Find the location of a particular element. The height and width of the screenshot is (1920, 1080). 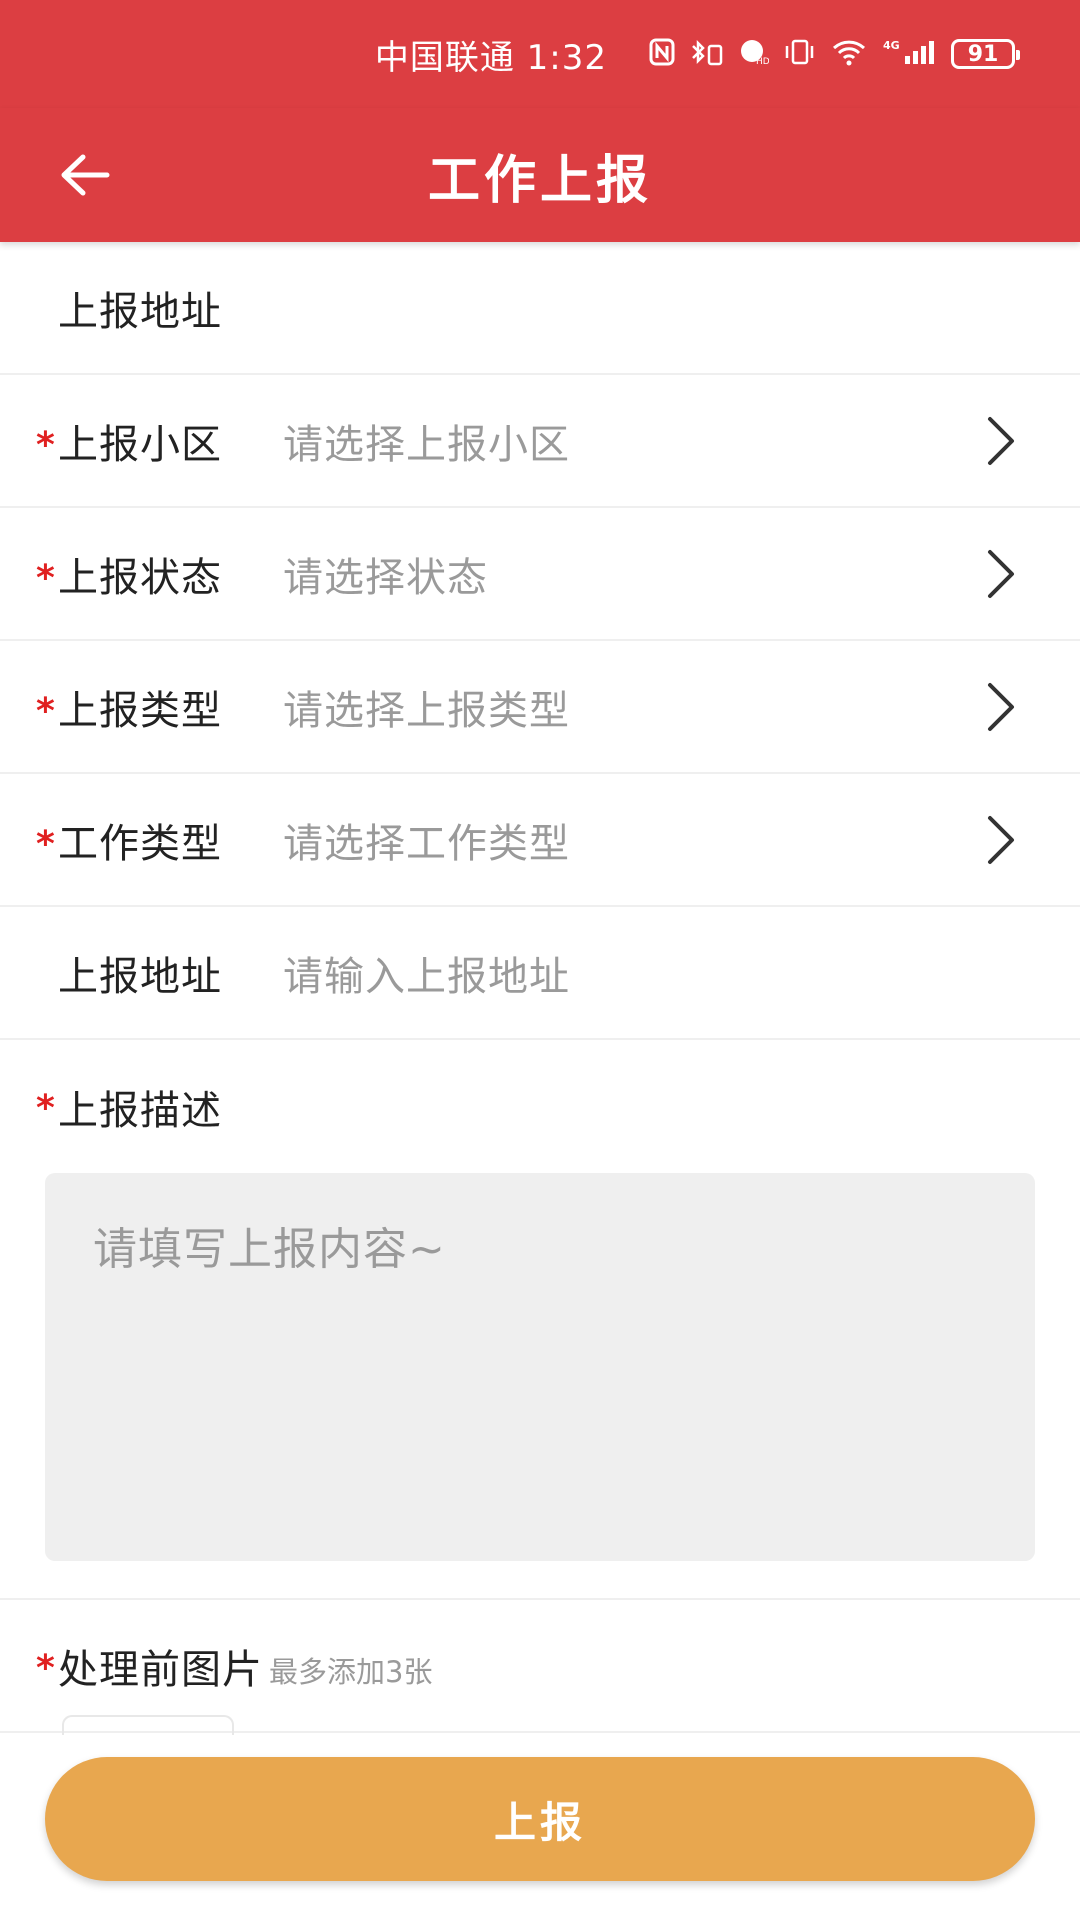

section-header-label: 上报地址 is located at coordinates (140, 311).